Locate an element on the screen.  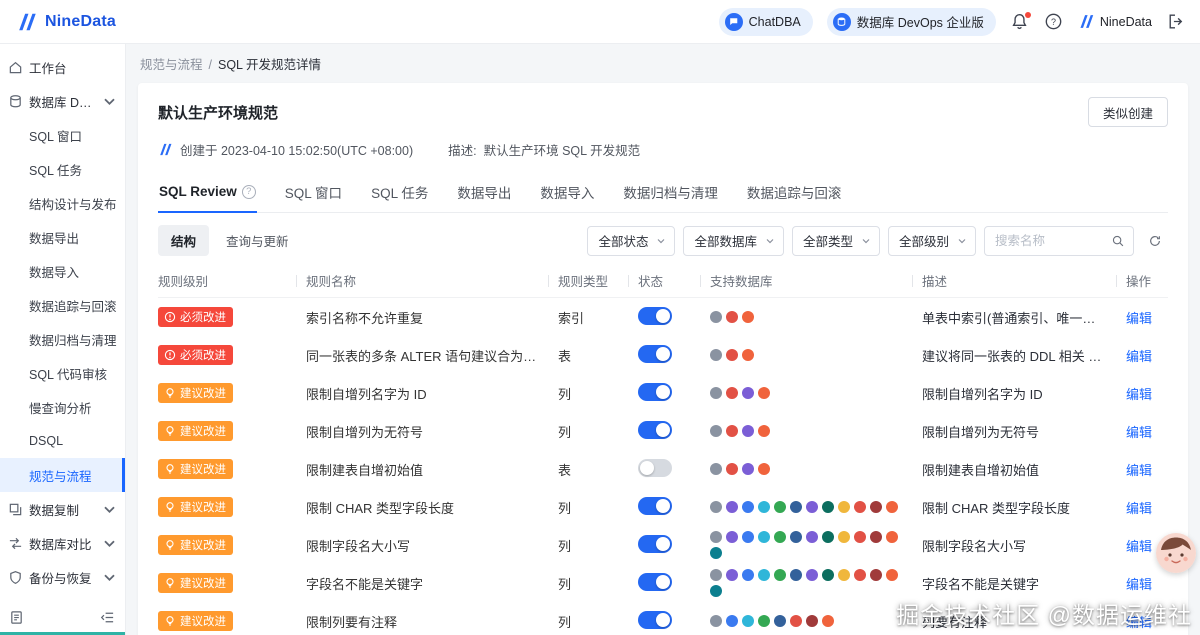
filter-select-type: 全部类型 is located at coordinates (835, 240).